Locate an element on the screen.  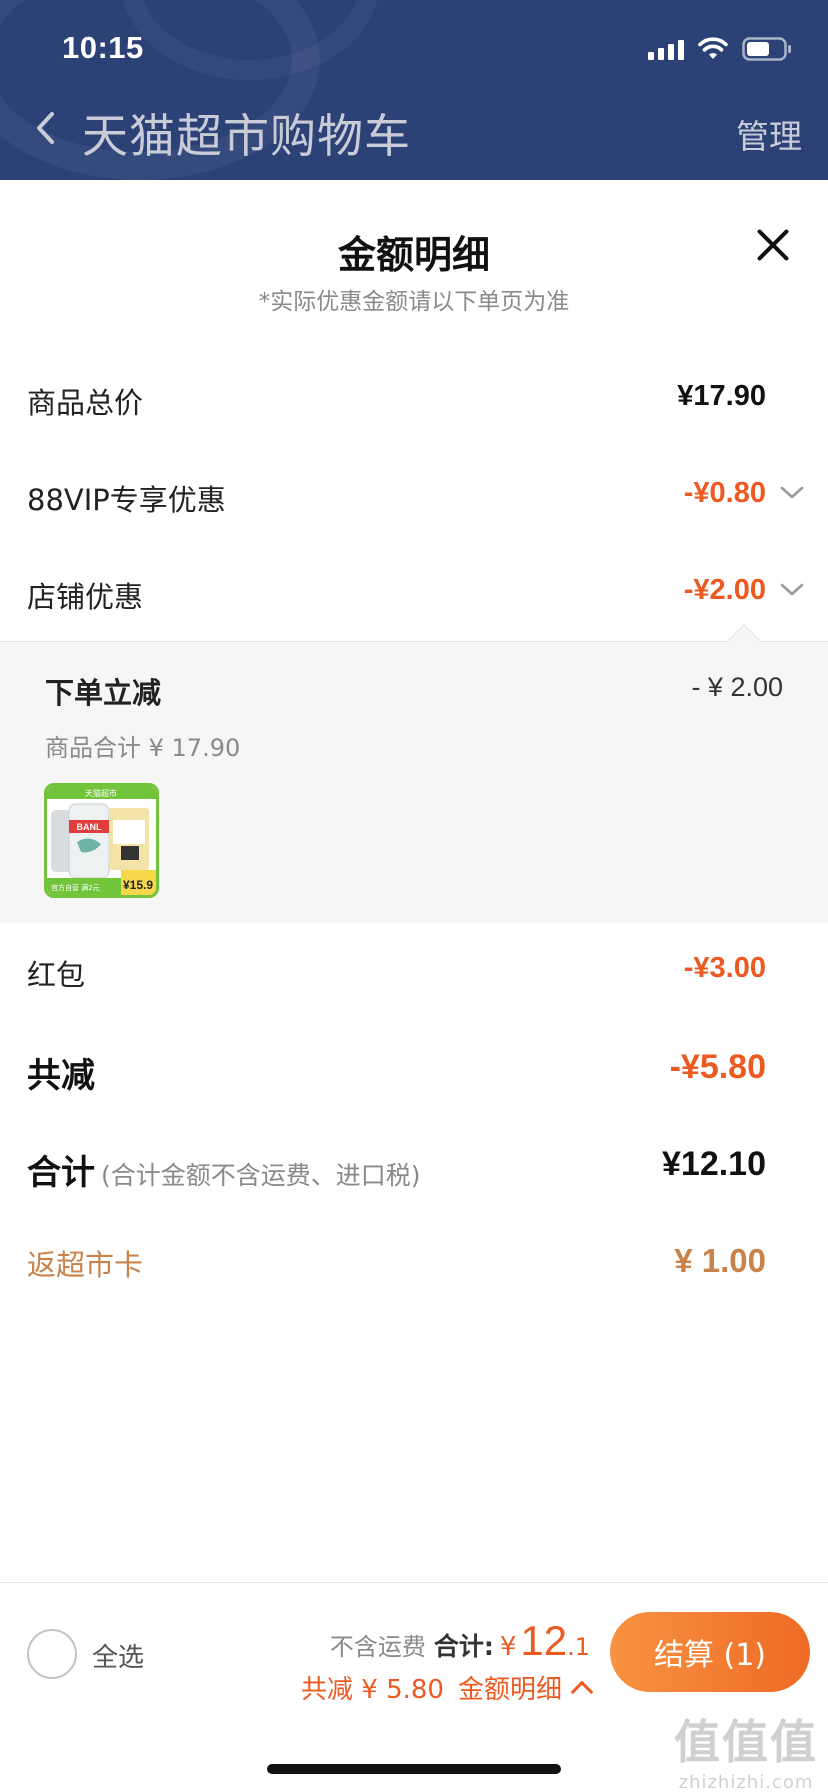
select-all-label: 全选 is located at coordinates (118, 1655).